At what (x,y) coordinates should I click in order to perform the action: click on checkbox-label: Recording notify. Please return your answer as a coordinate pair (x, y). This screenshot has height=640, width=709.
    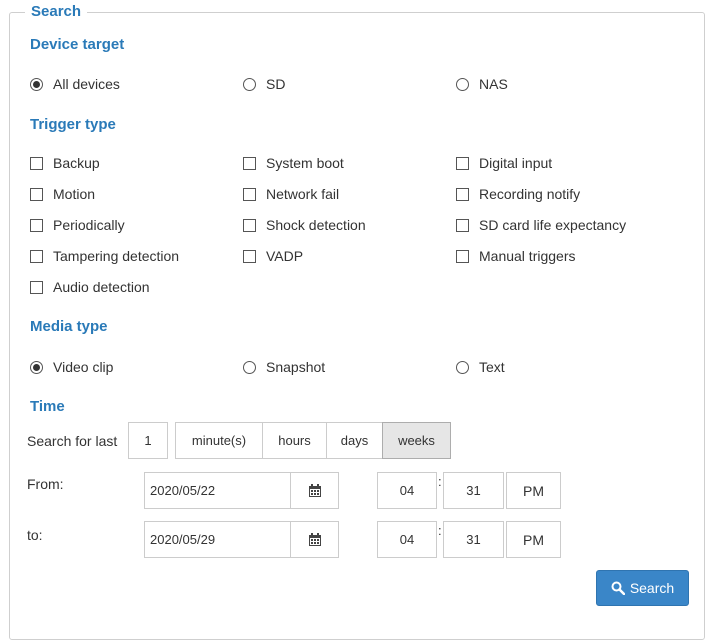
    Looking at the image, I should click on (530, 194).